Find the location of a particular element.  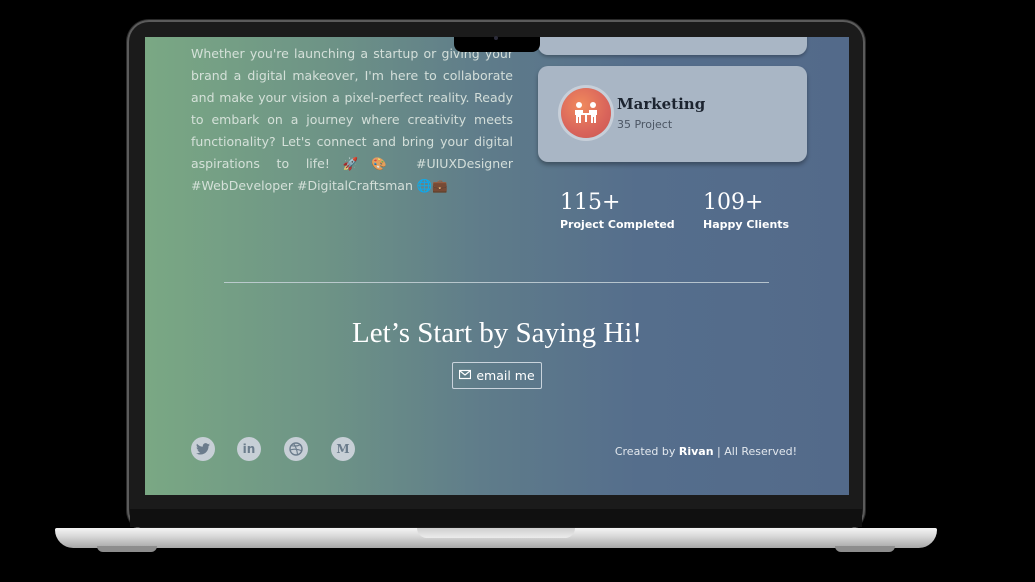

footer-credit: Created by Rivan | All Reserved! is located at coordinates (706, 451).